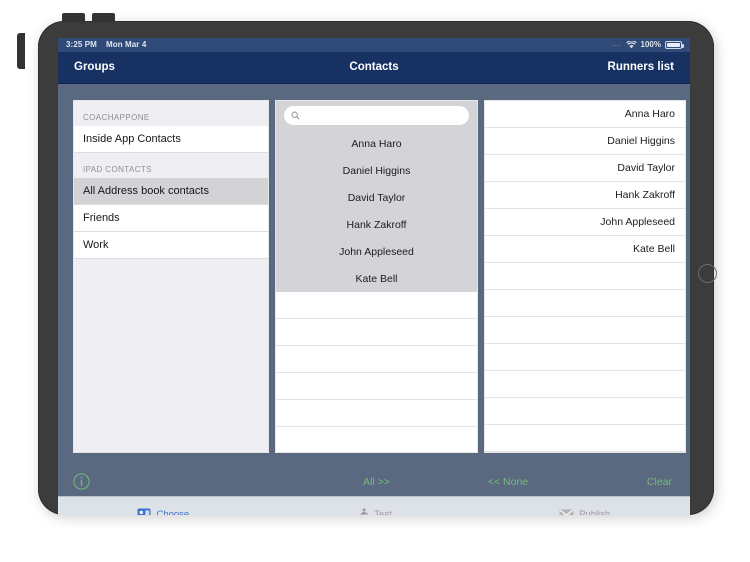 The image size is (750, 562). I want to click on select-none-button: << None, so click(508, 482).